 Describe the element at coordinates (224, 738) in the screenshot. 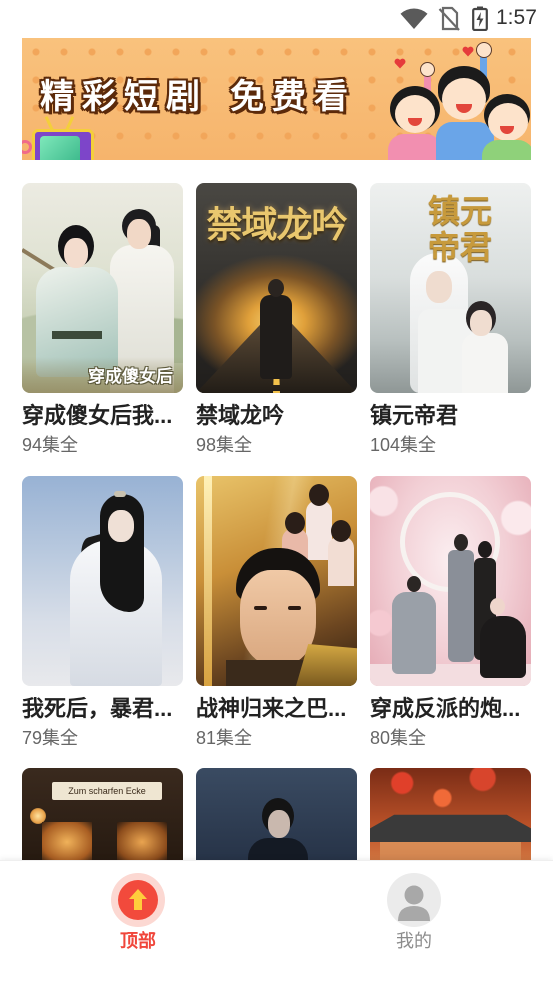

I see `drama-episode-count: 81集全` at that location.